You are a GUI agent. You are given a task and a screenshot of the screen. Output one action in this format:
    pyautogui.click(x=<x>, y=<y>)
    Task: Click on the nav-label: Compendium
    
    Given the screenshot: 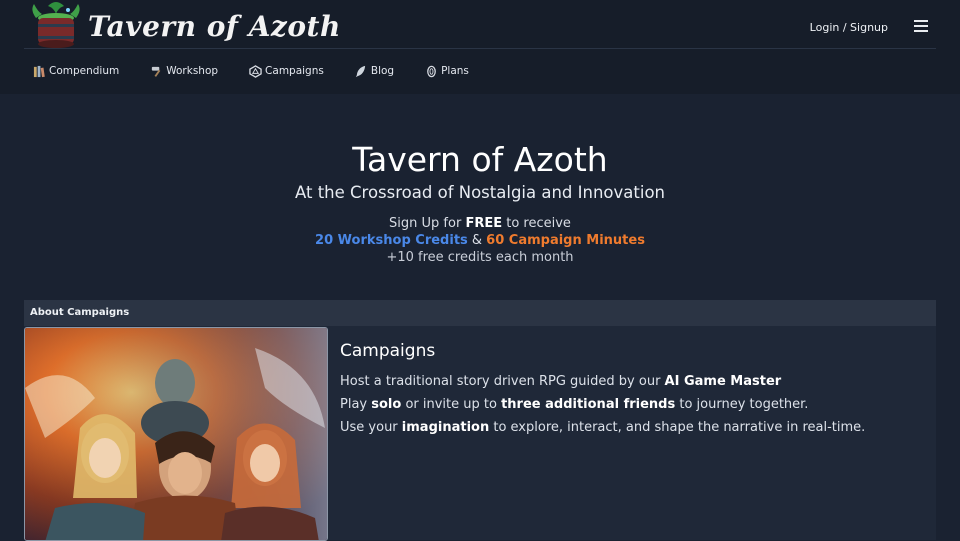 What is the action you would take?
    pyautogui.click(x=84, y=71)
    